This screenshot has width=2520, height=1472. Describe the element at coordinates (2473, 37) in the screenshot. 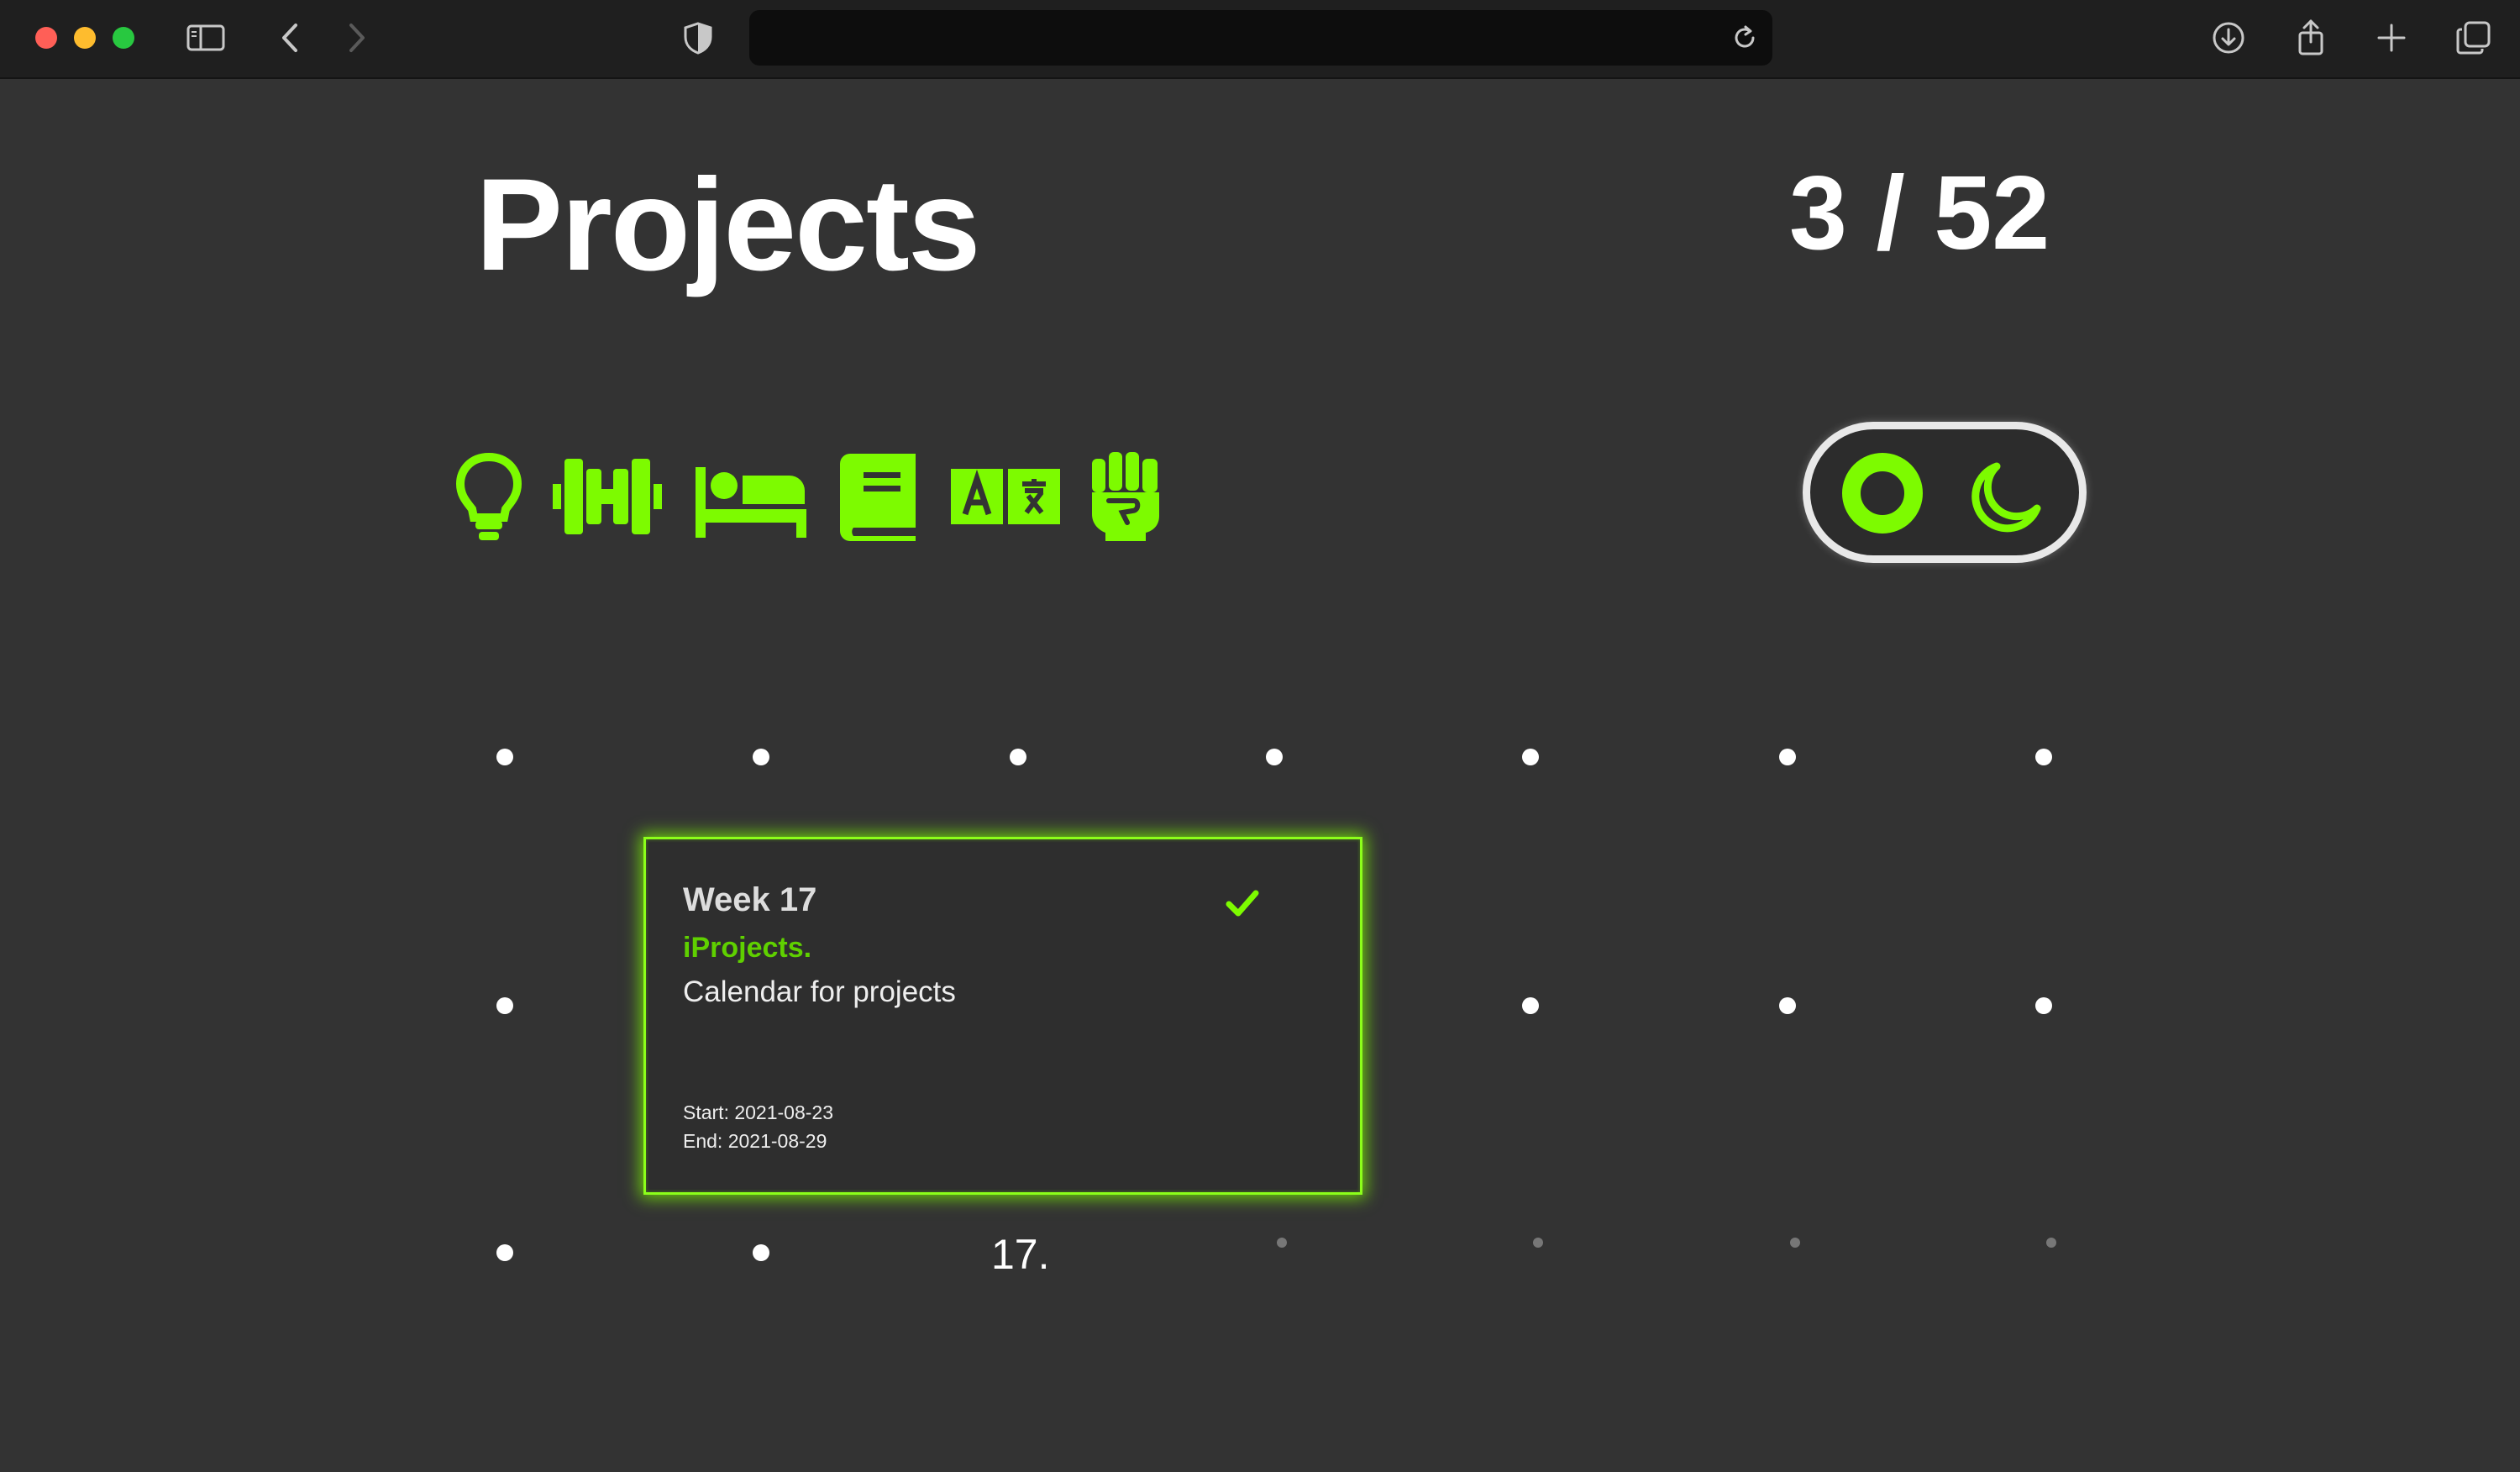

I see `tab-overview-icon` at that location.